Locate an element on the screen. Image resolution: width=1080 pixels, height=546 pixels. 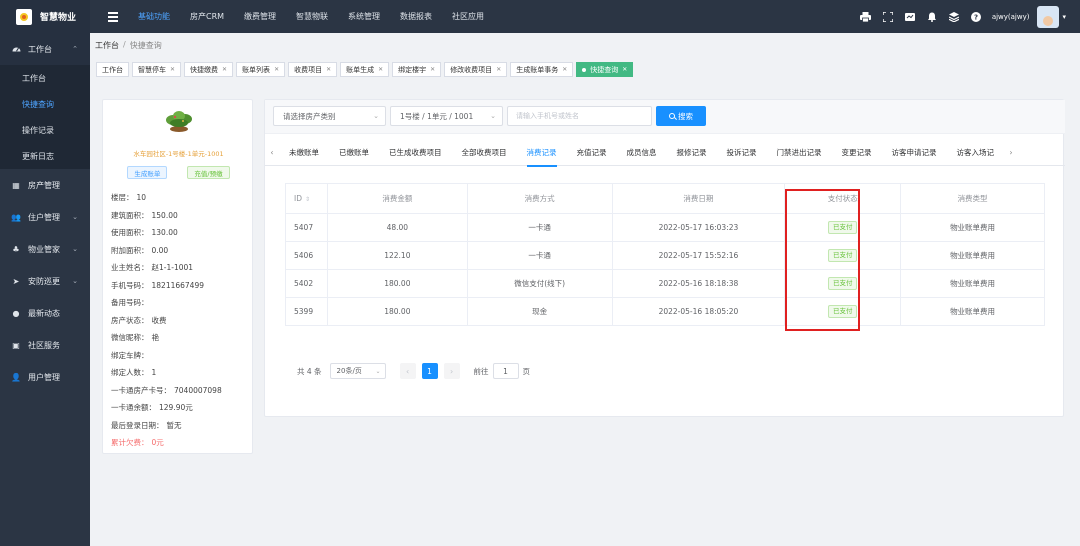
subtab-repairs: 报修记录 is located at coordinates (692, 153).